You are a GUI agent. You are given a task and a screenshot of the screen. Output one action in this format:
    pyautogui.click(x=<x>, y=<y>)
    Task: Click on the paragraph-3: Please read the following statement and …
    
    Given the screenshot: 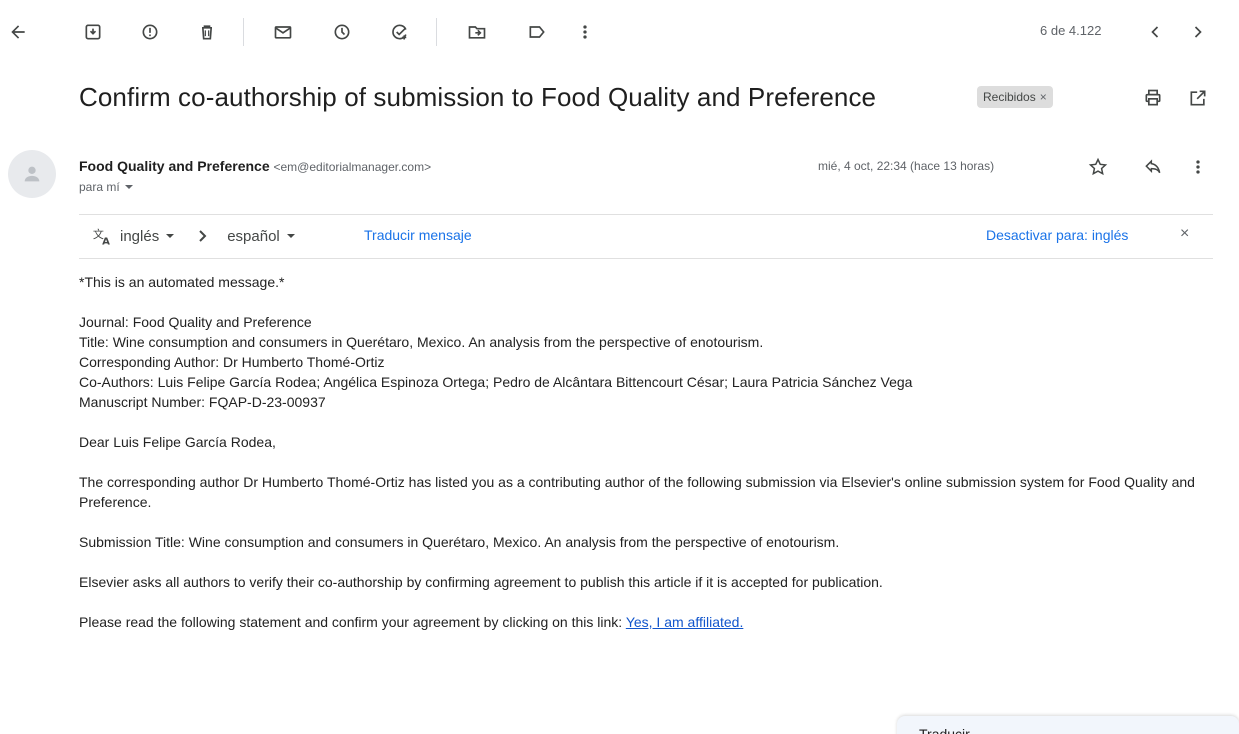 What is the action you would take?
    pyautogui.click(x=649, y=622)
    